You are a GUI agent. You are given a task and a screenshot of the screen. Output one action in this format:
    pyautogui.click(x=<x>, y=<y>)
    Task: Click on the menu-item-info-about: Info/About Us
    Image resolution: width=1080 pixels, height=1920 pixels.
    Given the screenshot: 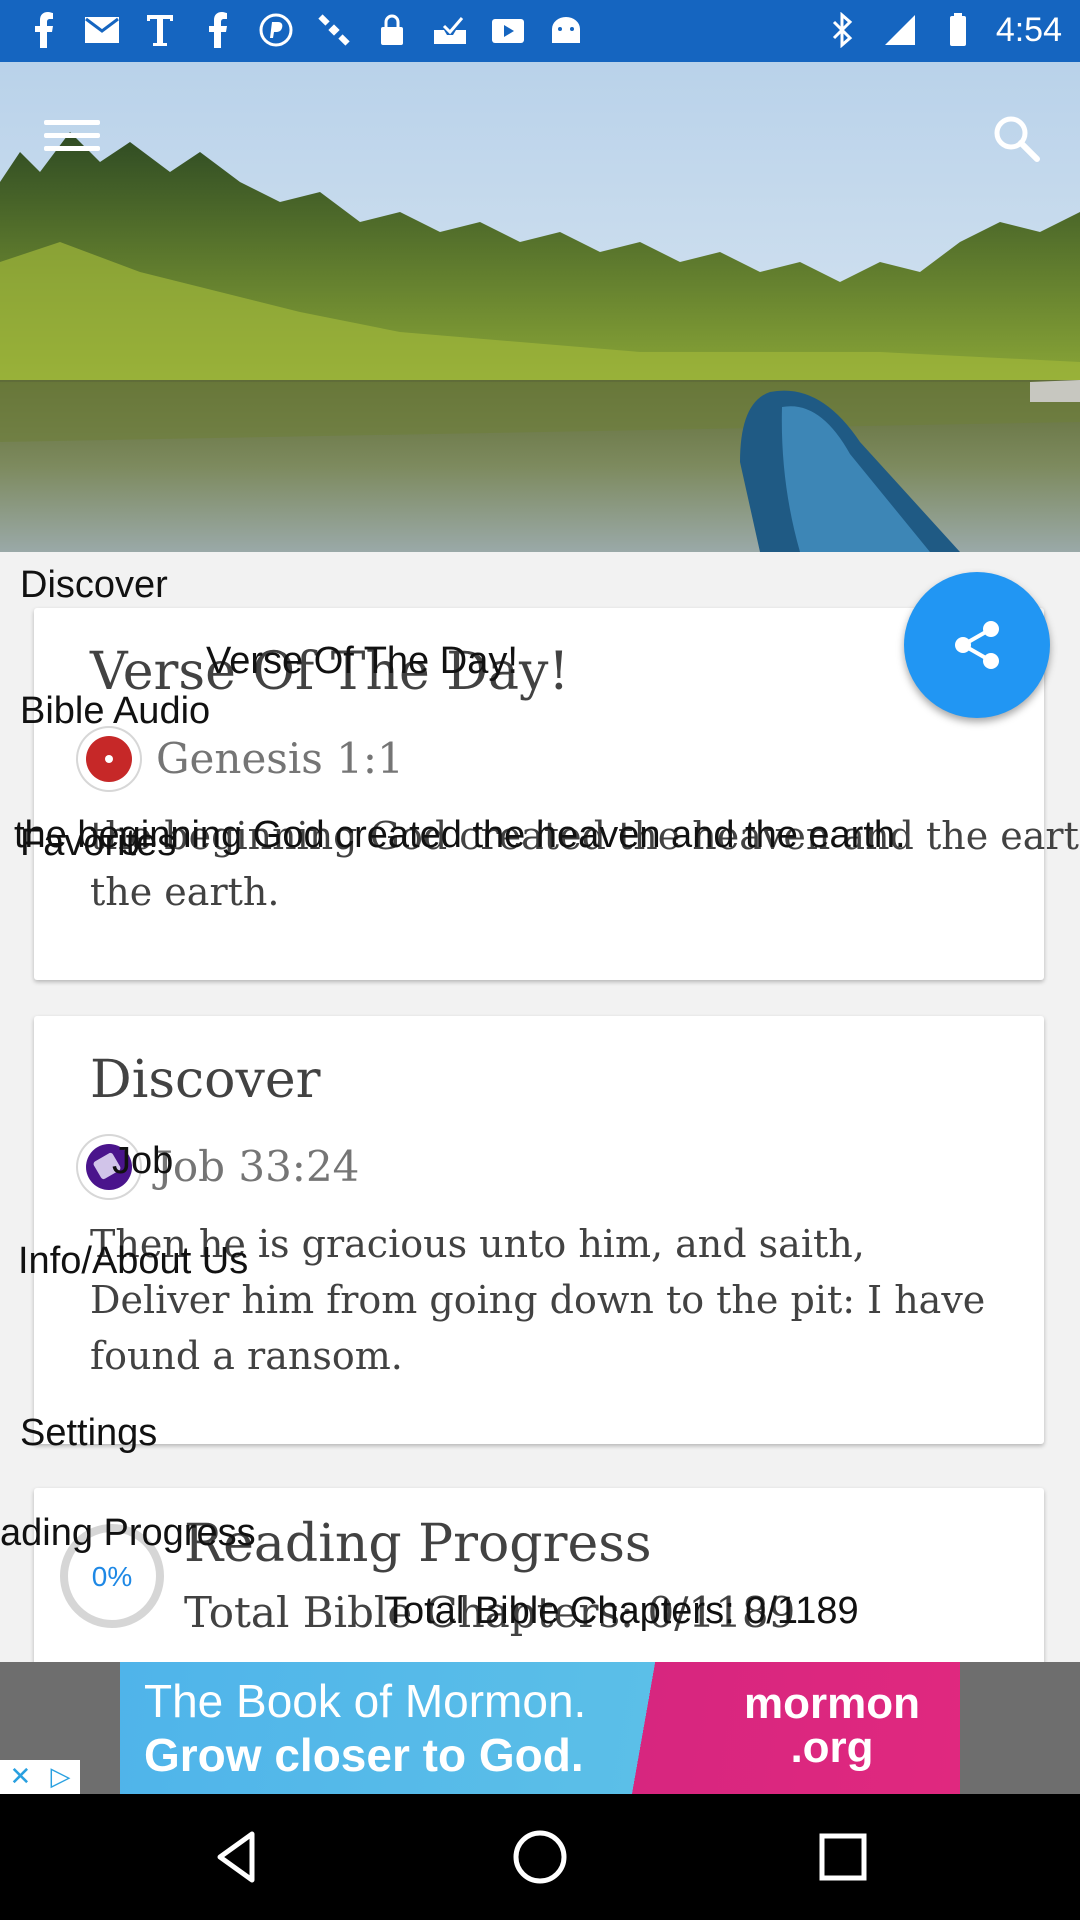 What is the action you would take?
    pyautogui.click(x=133, y=1261)
    